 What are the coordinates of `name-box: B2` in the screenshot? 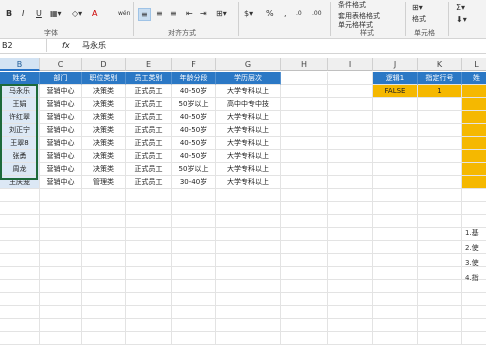 It's located at (23, 45).